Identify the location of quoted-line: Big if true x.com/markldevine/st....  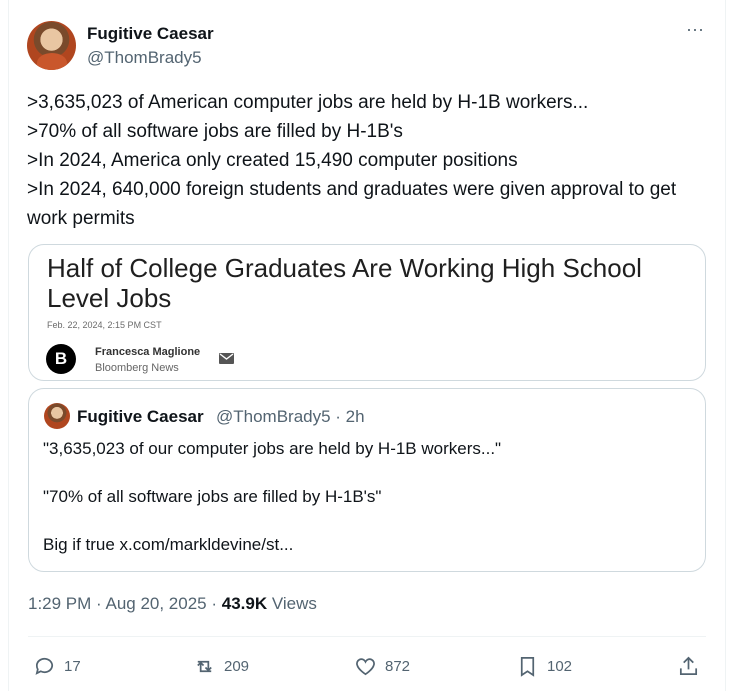
(168, 544).